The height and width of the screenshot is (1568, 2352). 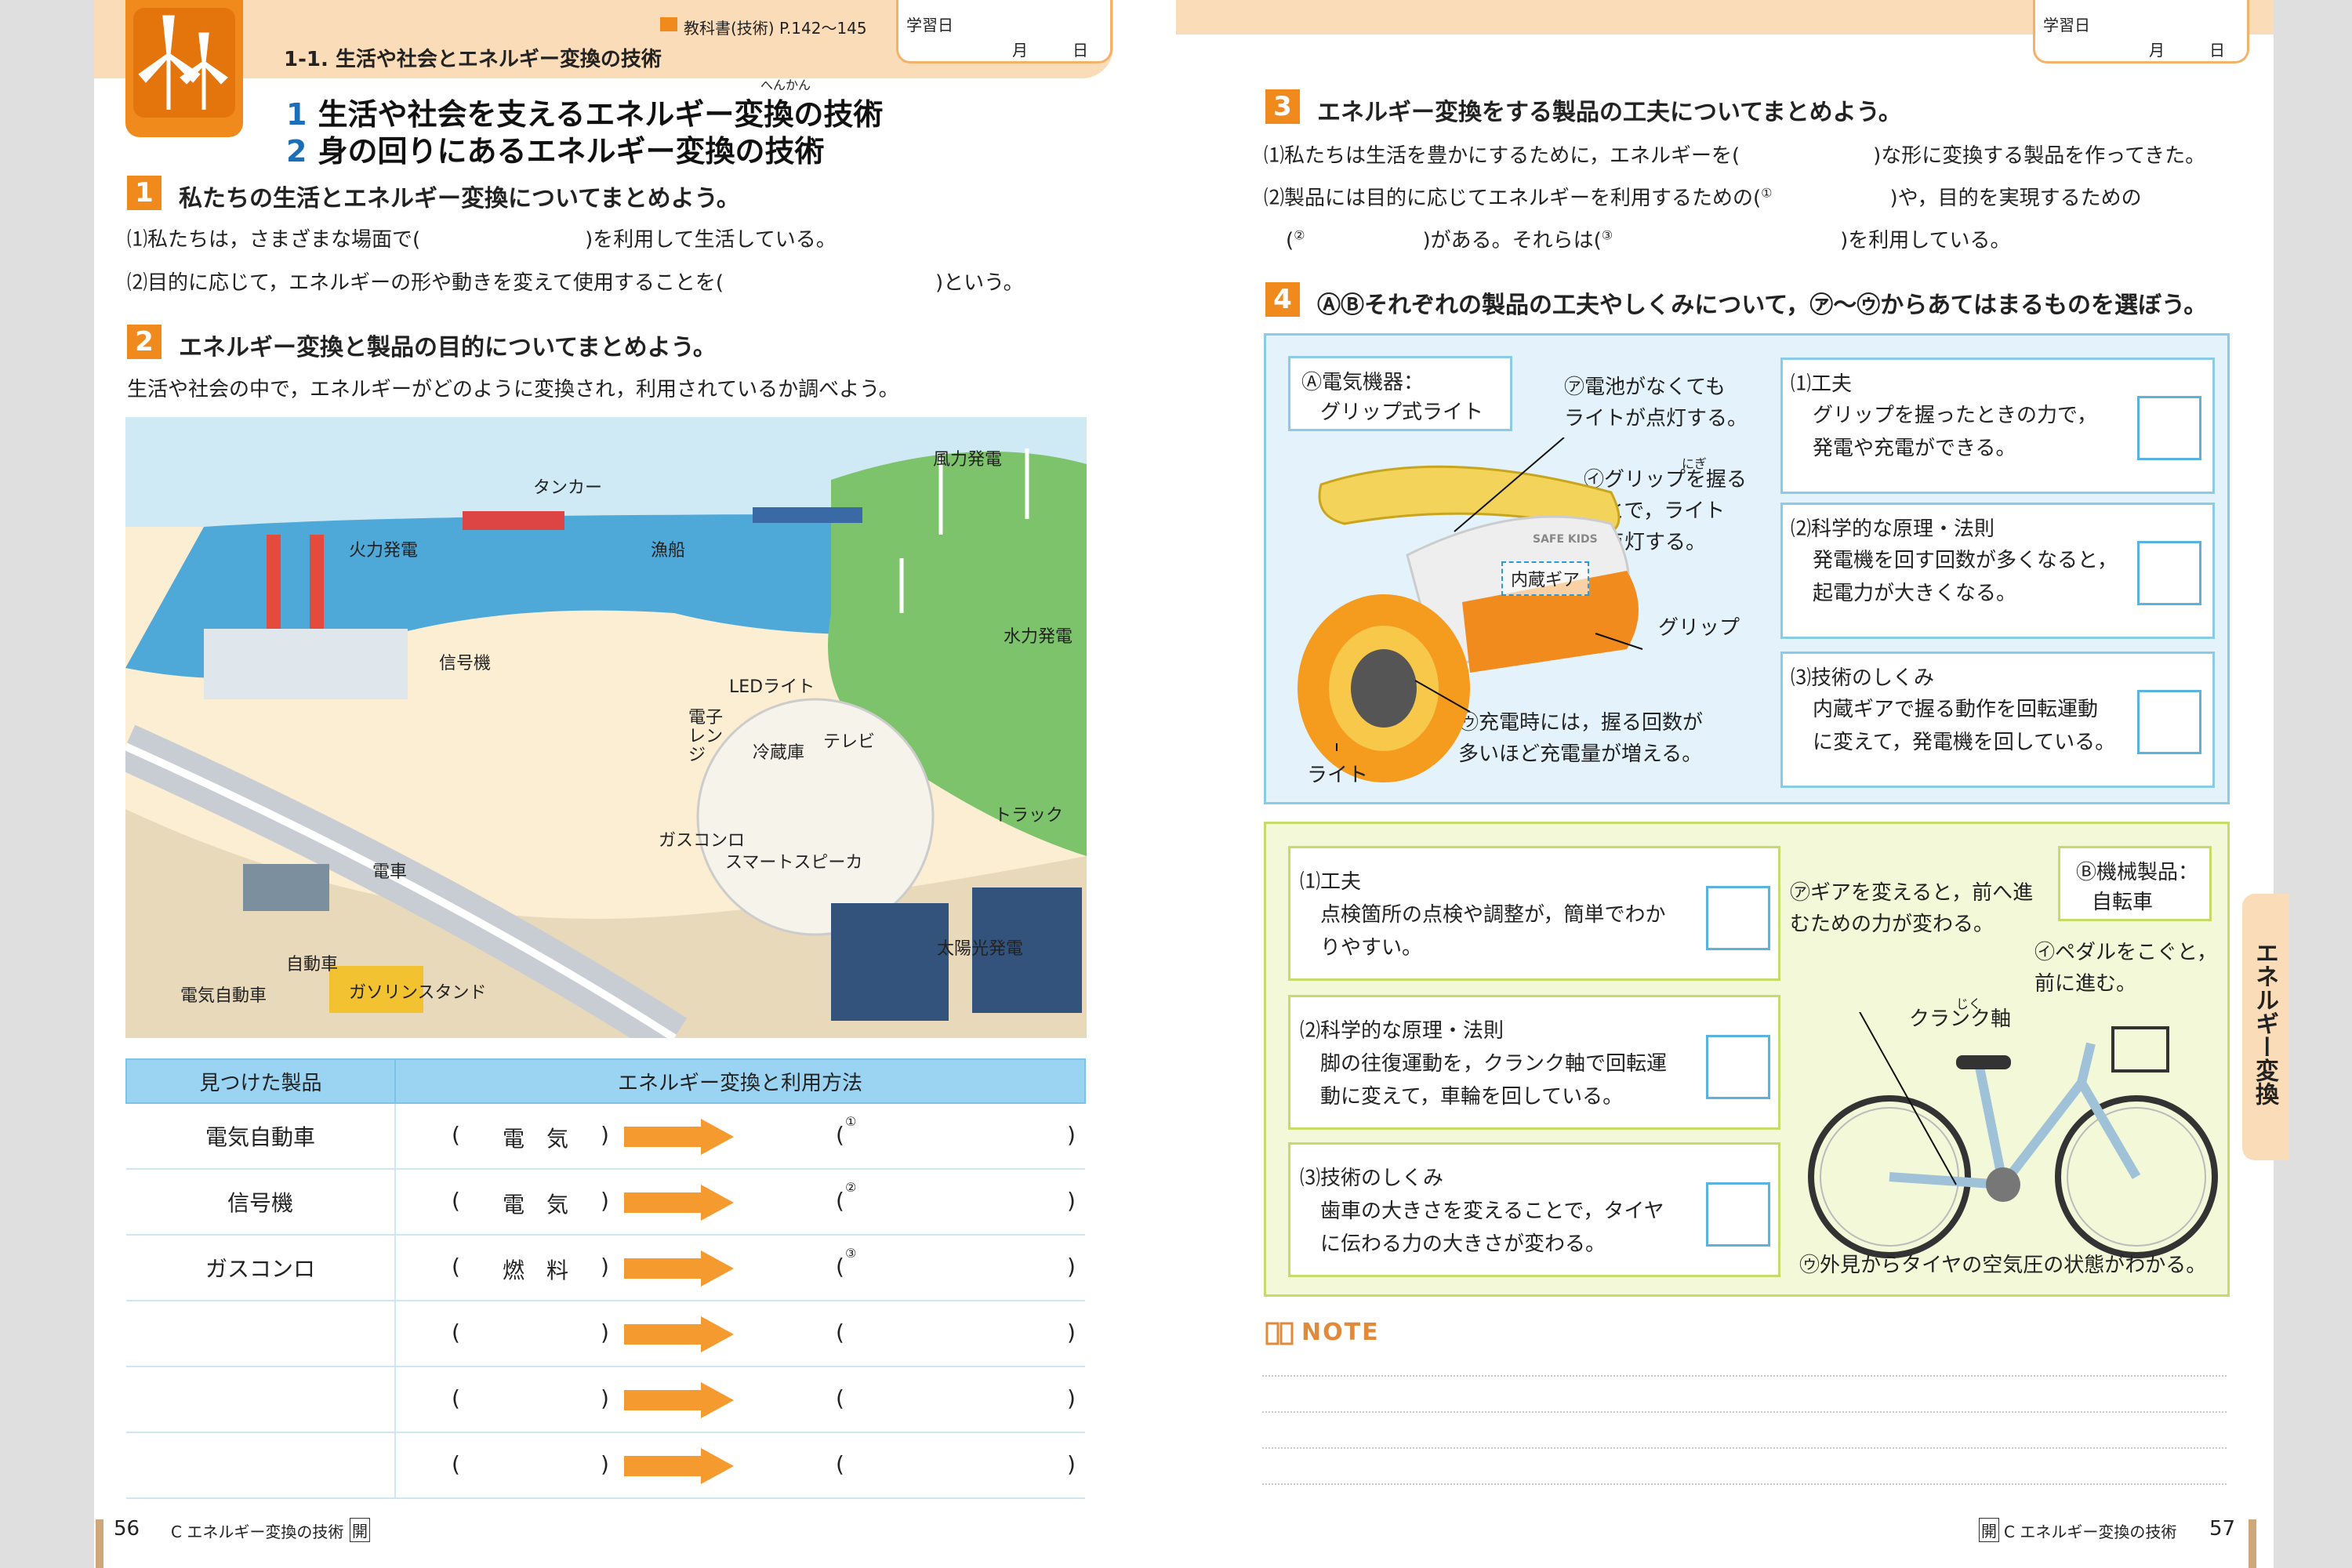 I want to click on map-label-microwave: 電子レンジ, so click(x=706, y=736).